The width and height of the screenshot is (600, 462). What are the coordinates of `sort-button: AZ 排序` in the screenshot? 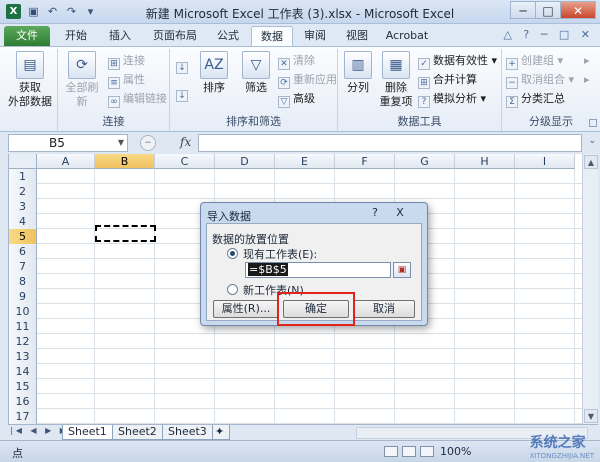 It's located at (214, 73).